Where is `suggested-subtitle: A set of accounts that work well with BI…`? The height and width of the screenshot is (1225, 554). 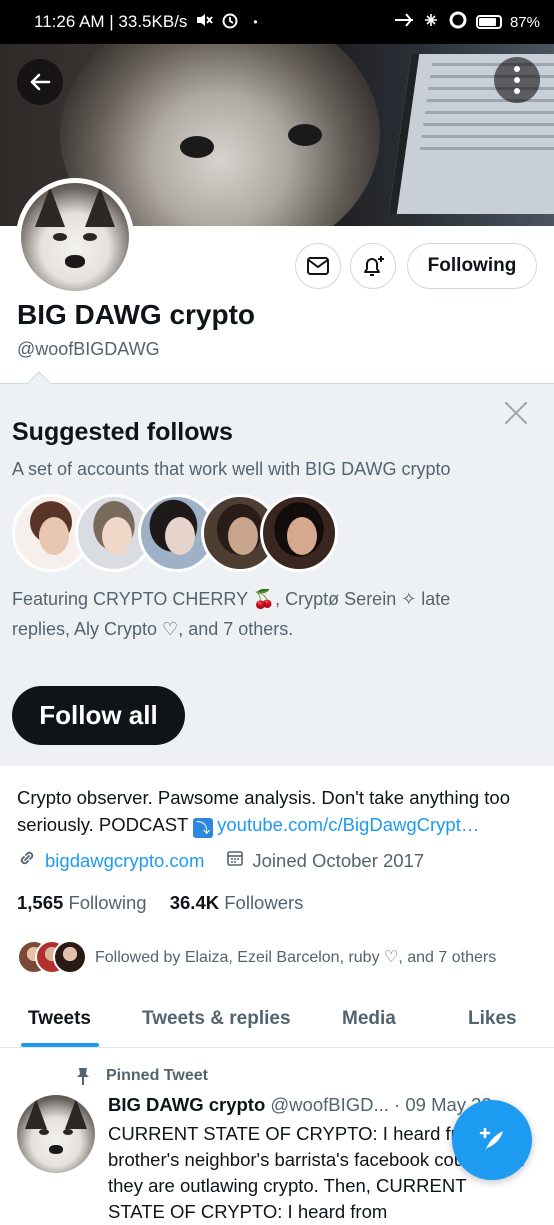
suggested-subtitle: A set of accounts that work well with BI… is located at coordinates (231, 469).